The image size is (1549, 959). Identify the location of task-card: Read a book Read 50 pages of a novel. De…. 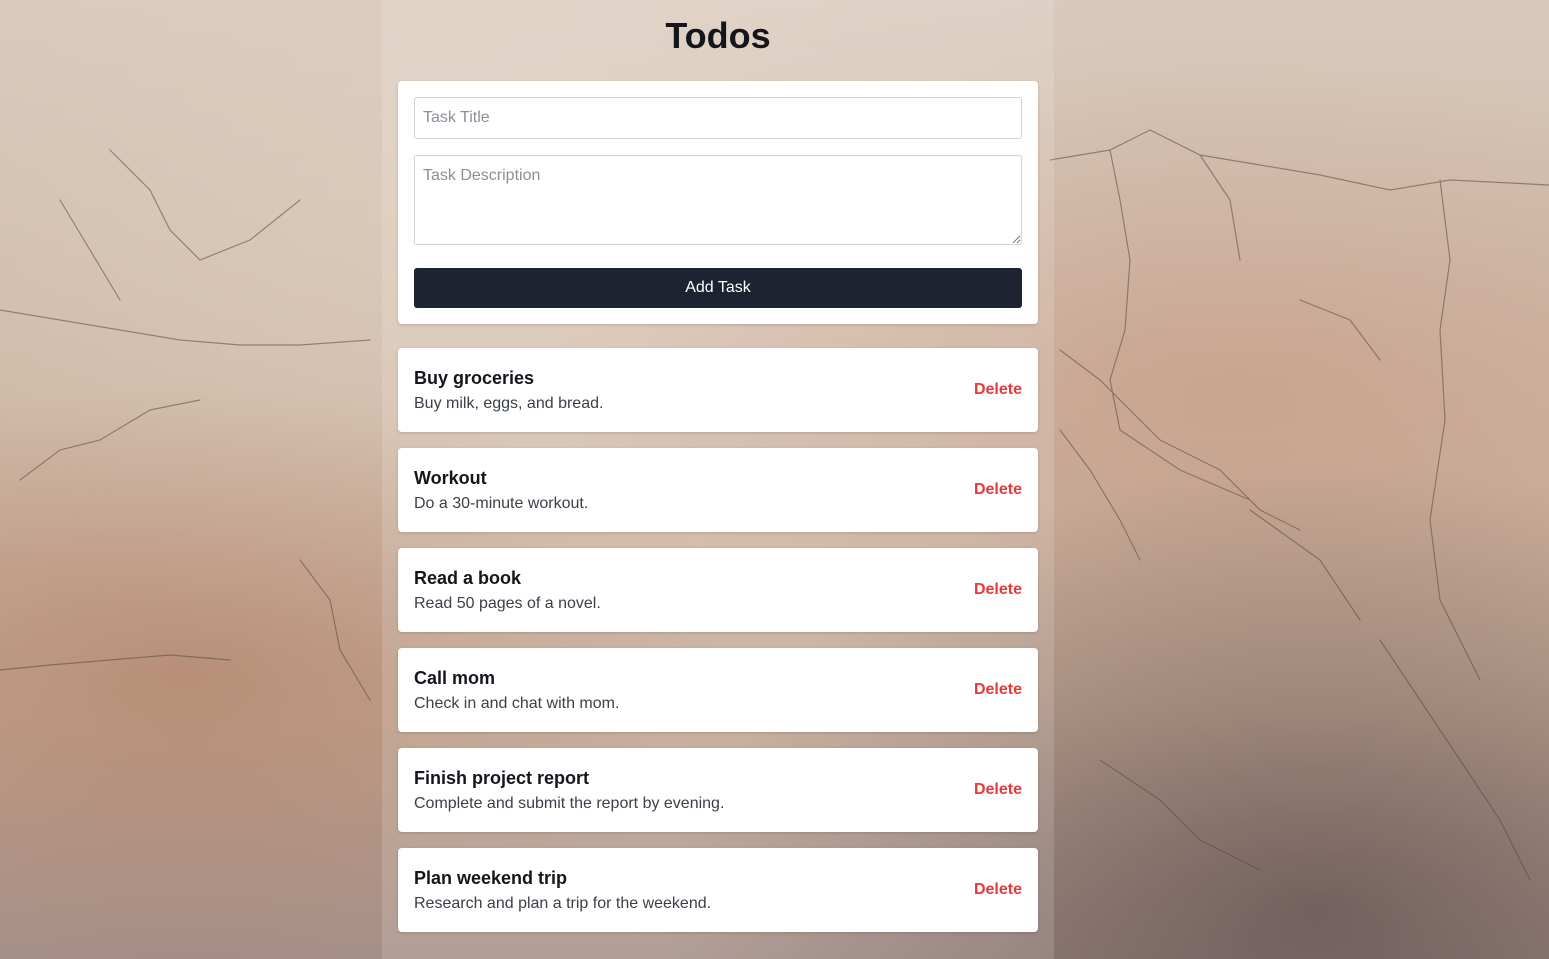
(718, 590).